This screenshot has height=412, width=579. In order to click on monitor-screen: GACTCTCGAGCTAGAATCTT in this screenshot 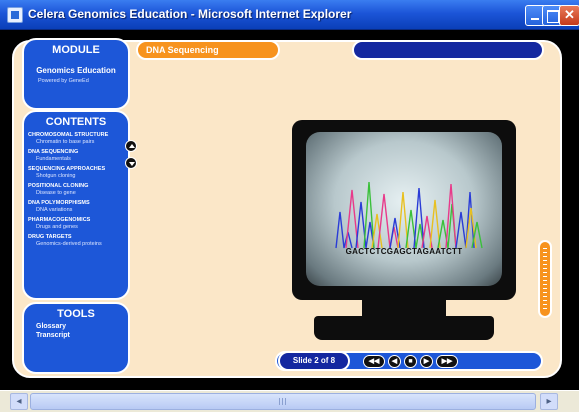, I will do `click(404, 209)`.